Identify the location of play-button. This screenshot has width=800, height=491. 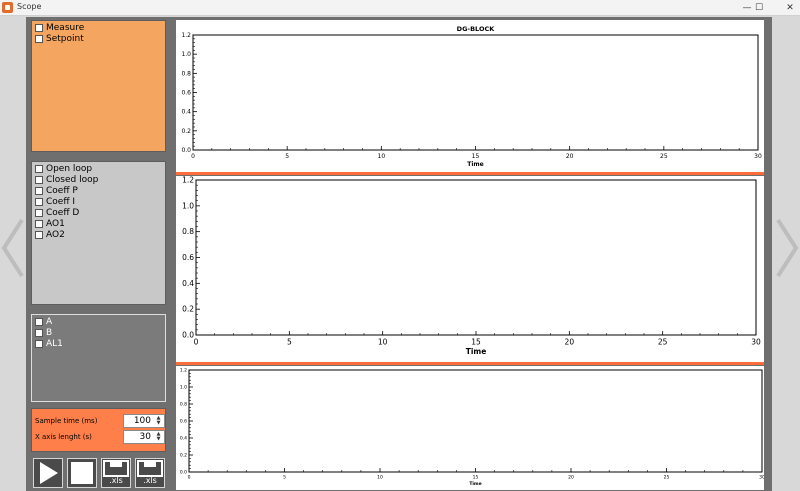
(48, 473).